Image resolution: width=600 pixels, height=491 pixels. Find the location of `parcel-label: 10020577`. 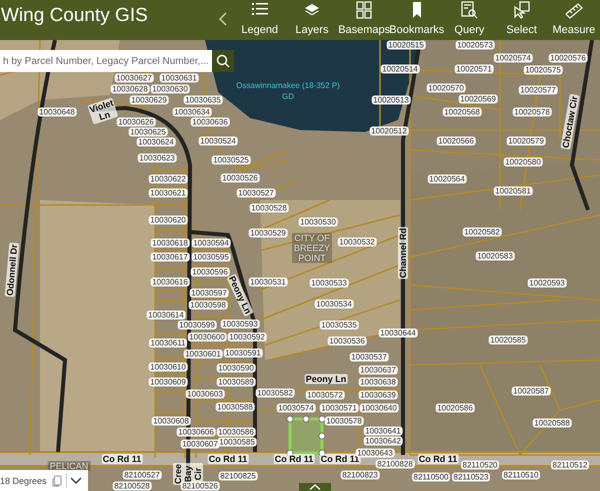

parcel-label: 10020577 is located at coordinates (538, 90).